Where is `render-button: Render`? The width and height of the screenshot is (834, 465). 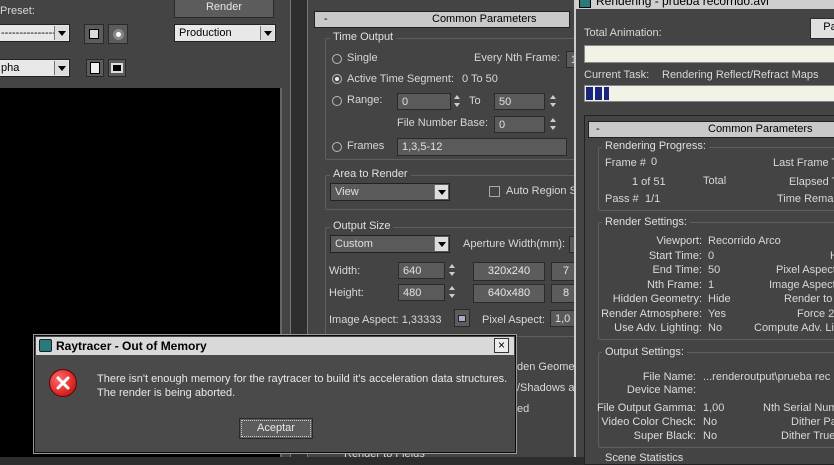
render-button: Render is located at coordinates (224, 9).